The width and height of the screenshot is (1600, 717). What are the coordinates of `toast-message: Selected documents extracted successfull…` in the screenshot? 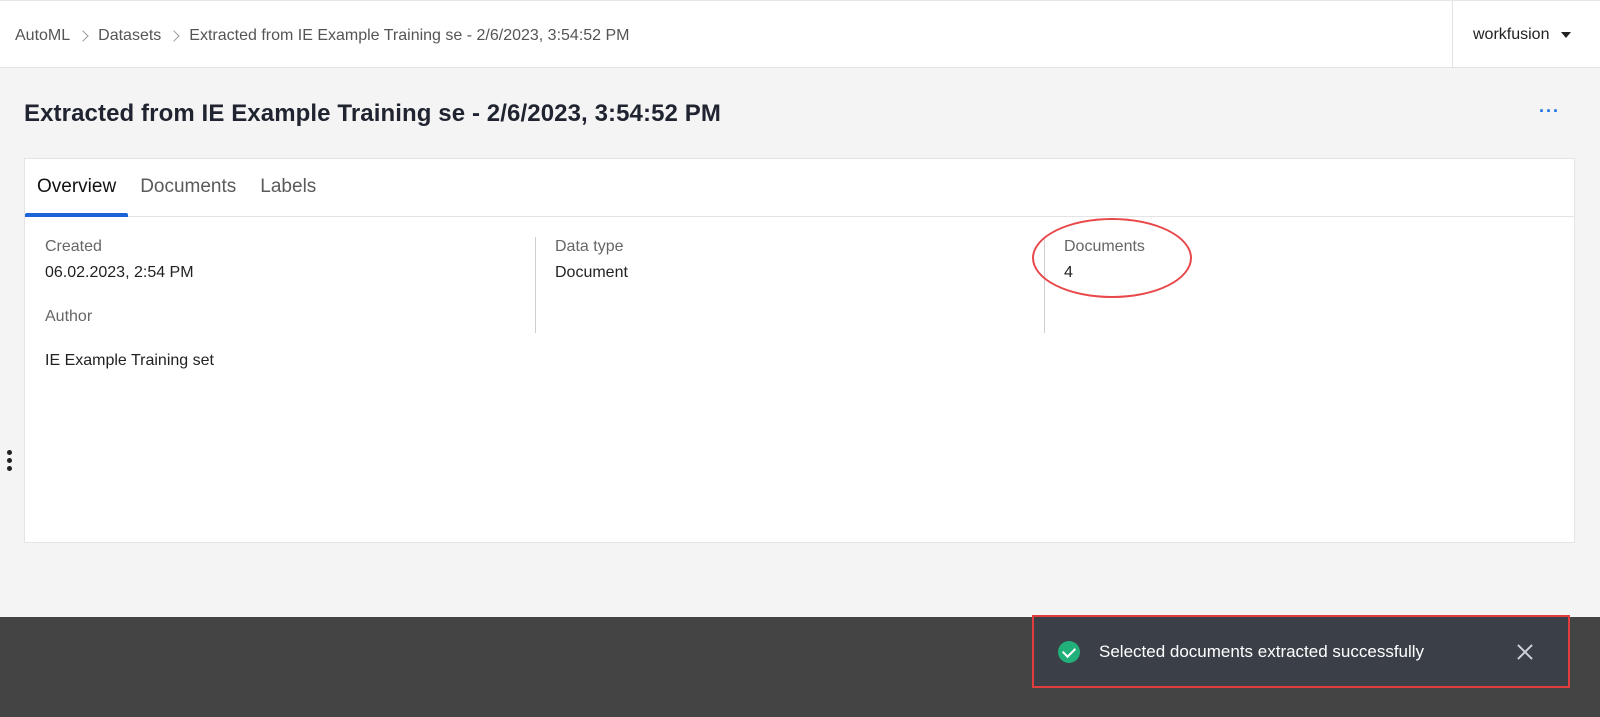 It's located at (1262, 651).